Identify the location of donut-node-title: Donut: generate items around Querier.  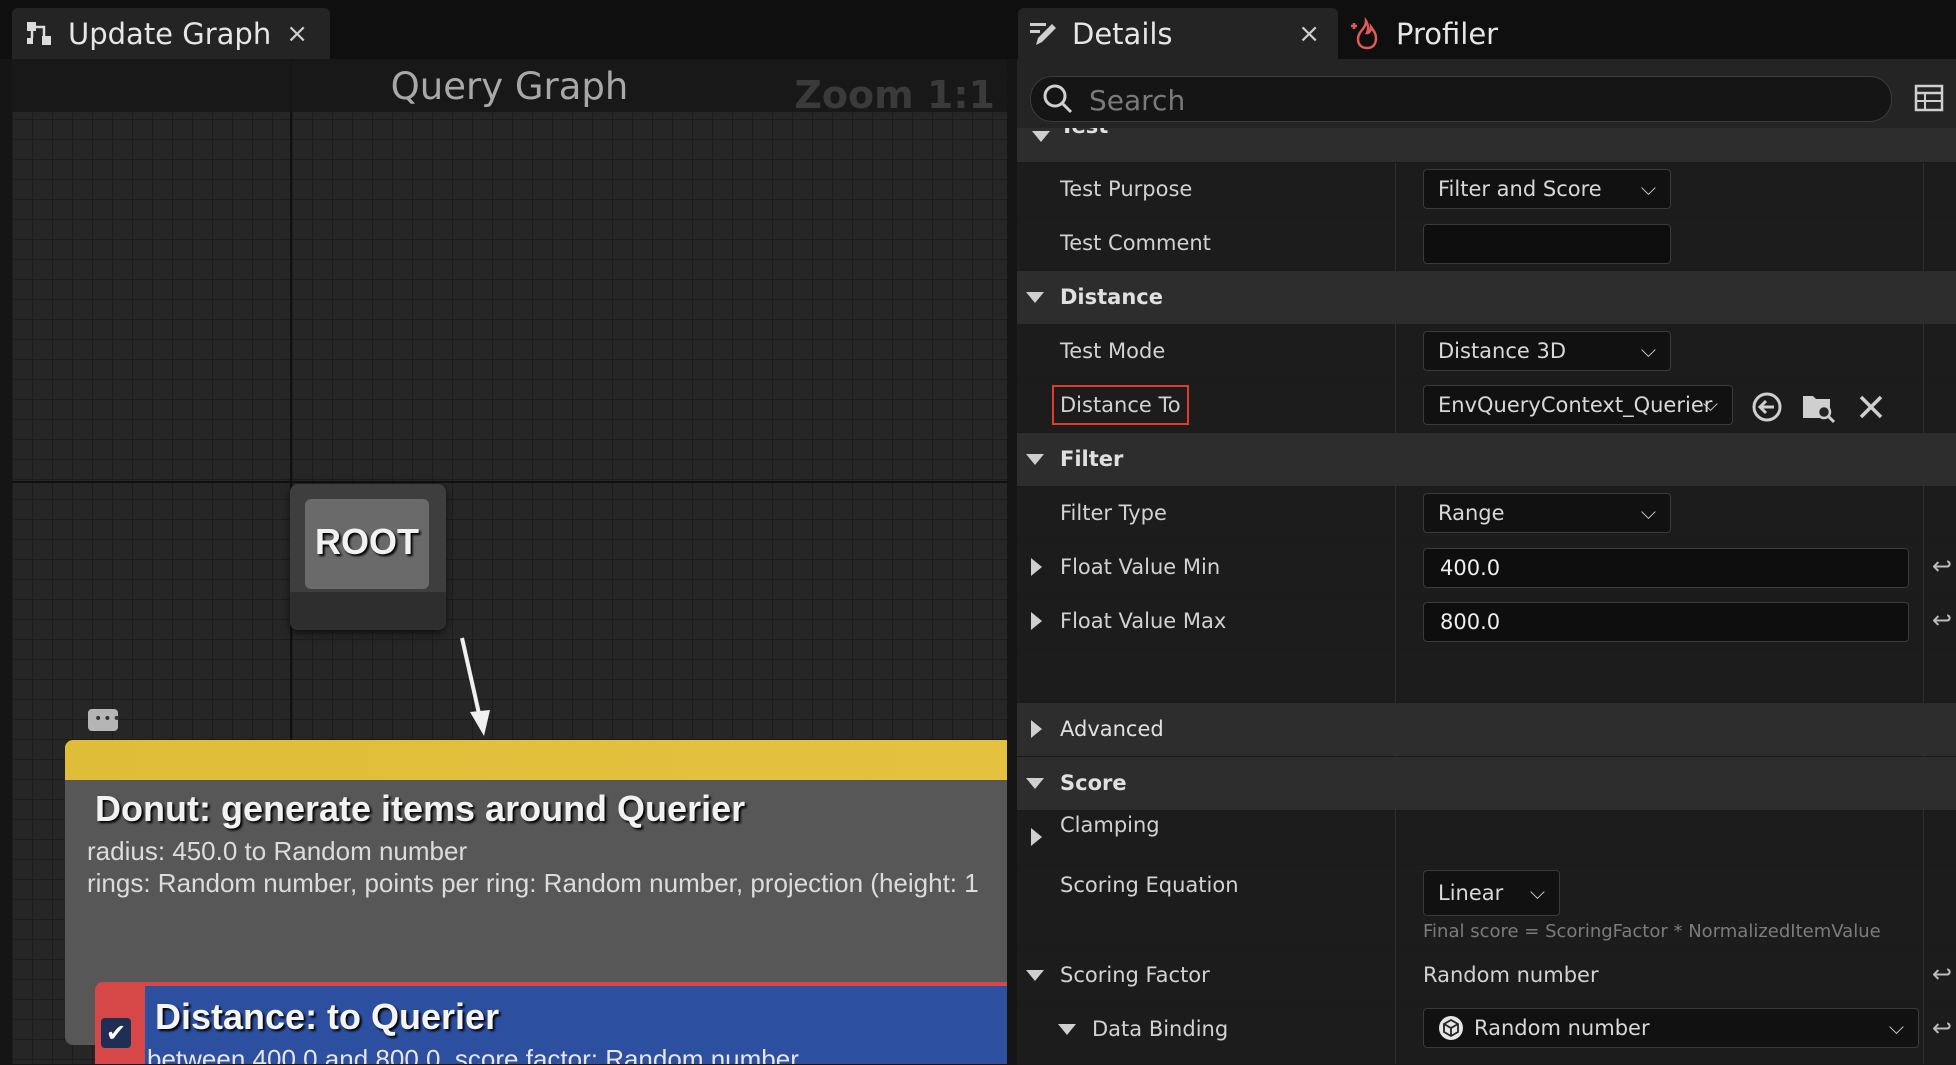
(420, 808).